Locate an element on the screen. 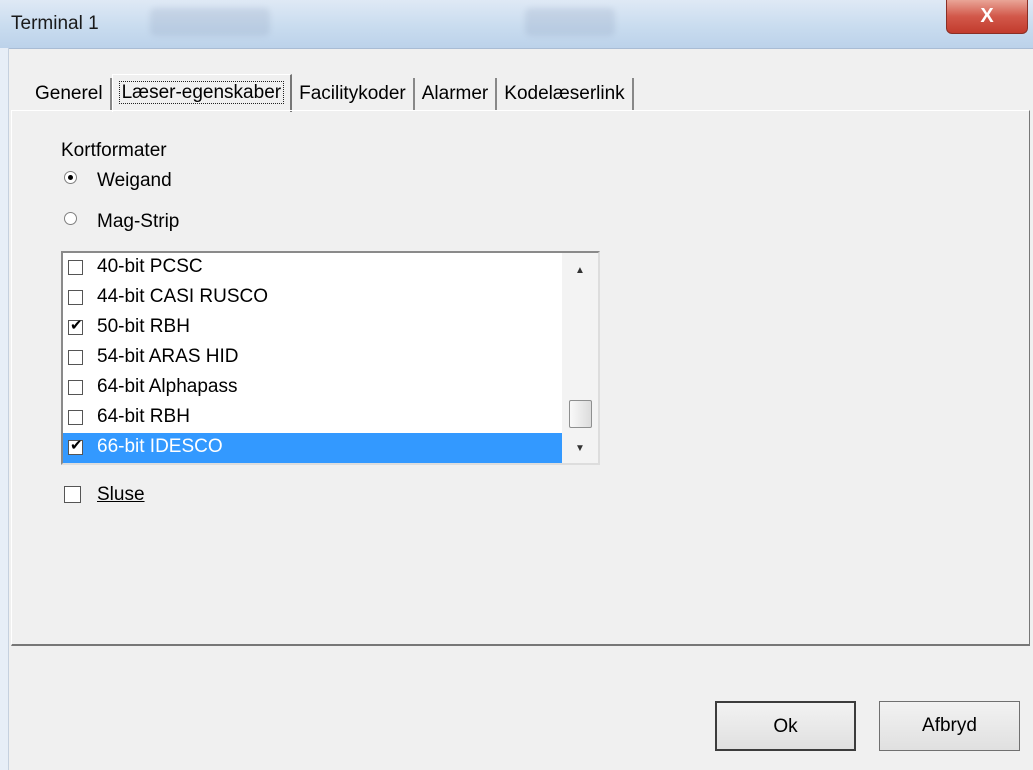  sluse-checkbox is located at coordinates (72, 494).